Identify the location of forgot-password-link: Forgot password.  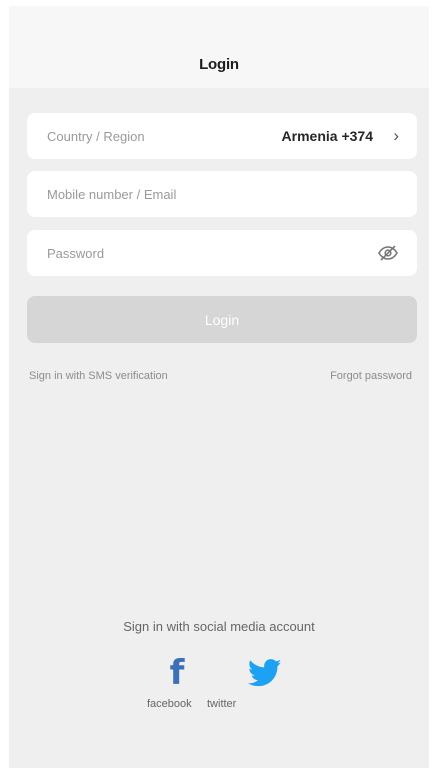
(371, 376).